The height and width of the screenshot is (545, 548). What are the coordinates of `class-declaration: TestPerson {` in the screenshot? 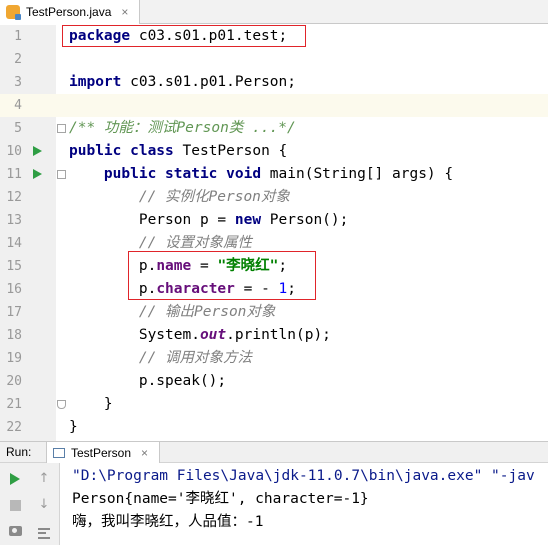 It's located at (235, 151).